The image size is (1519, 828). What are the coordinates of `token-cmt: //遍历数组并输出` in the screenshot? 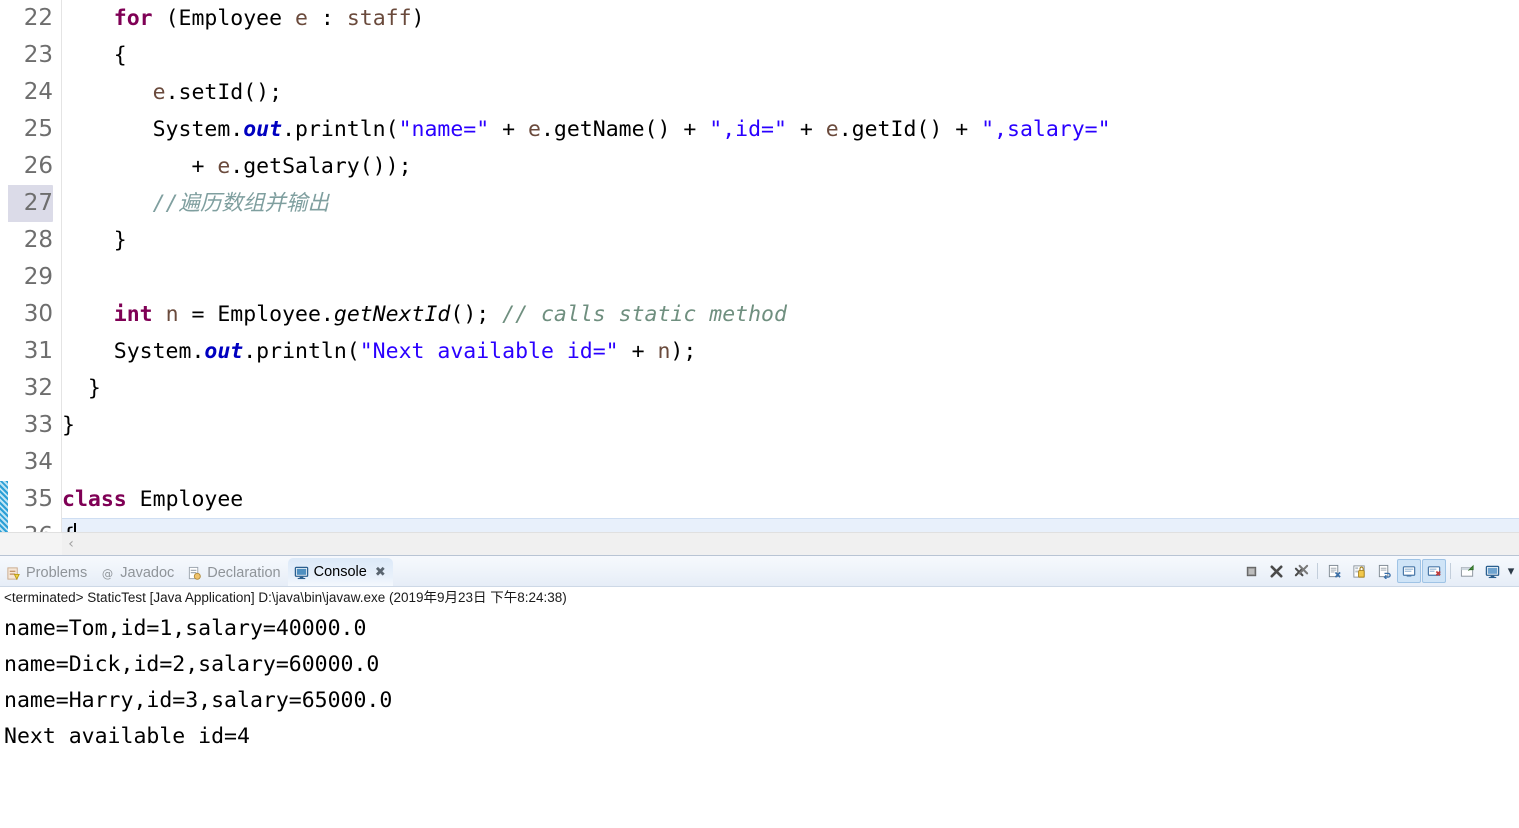 It's located at (240, 203).